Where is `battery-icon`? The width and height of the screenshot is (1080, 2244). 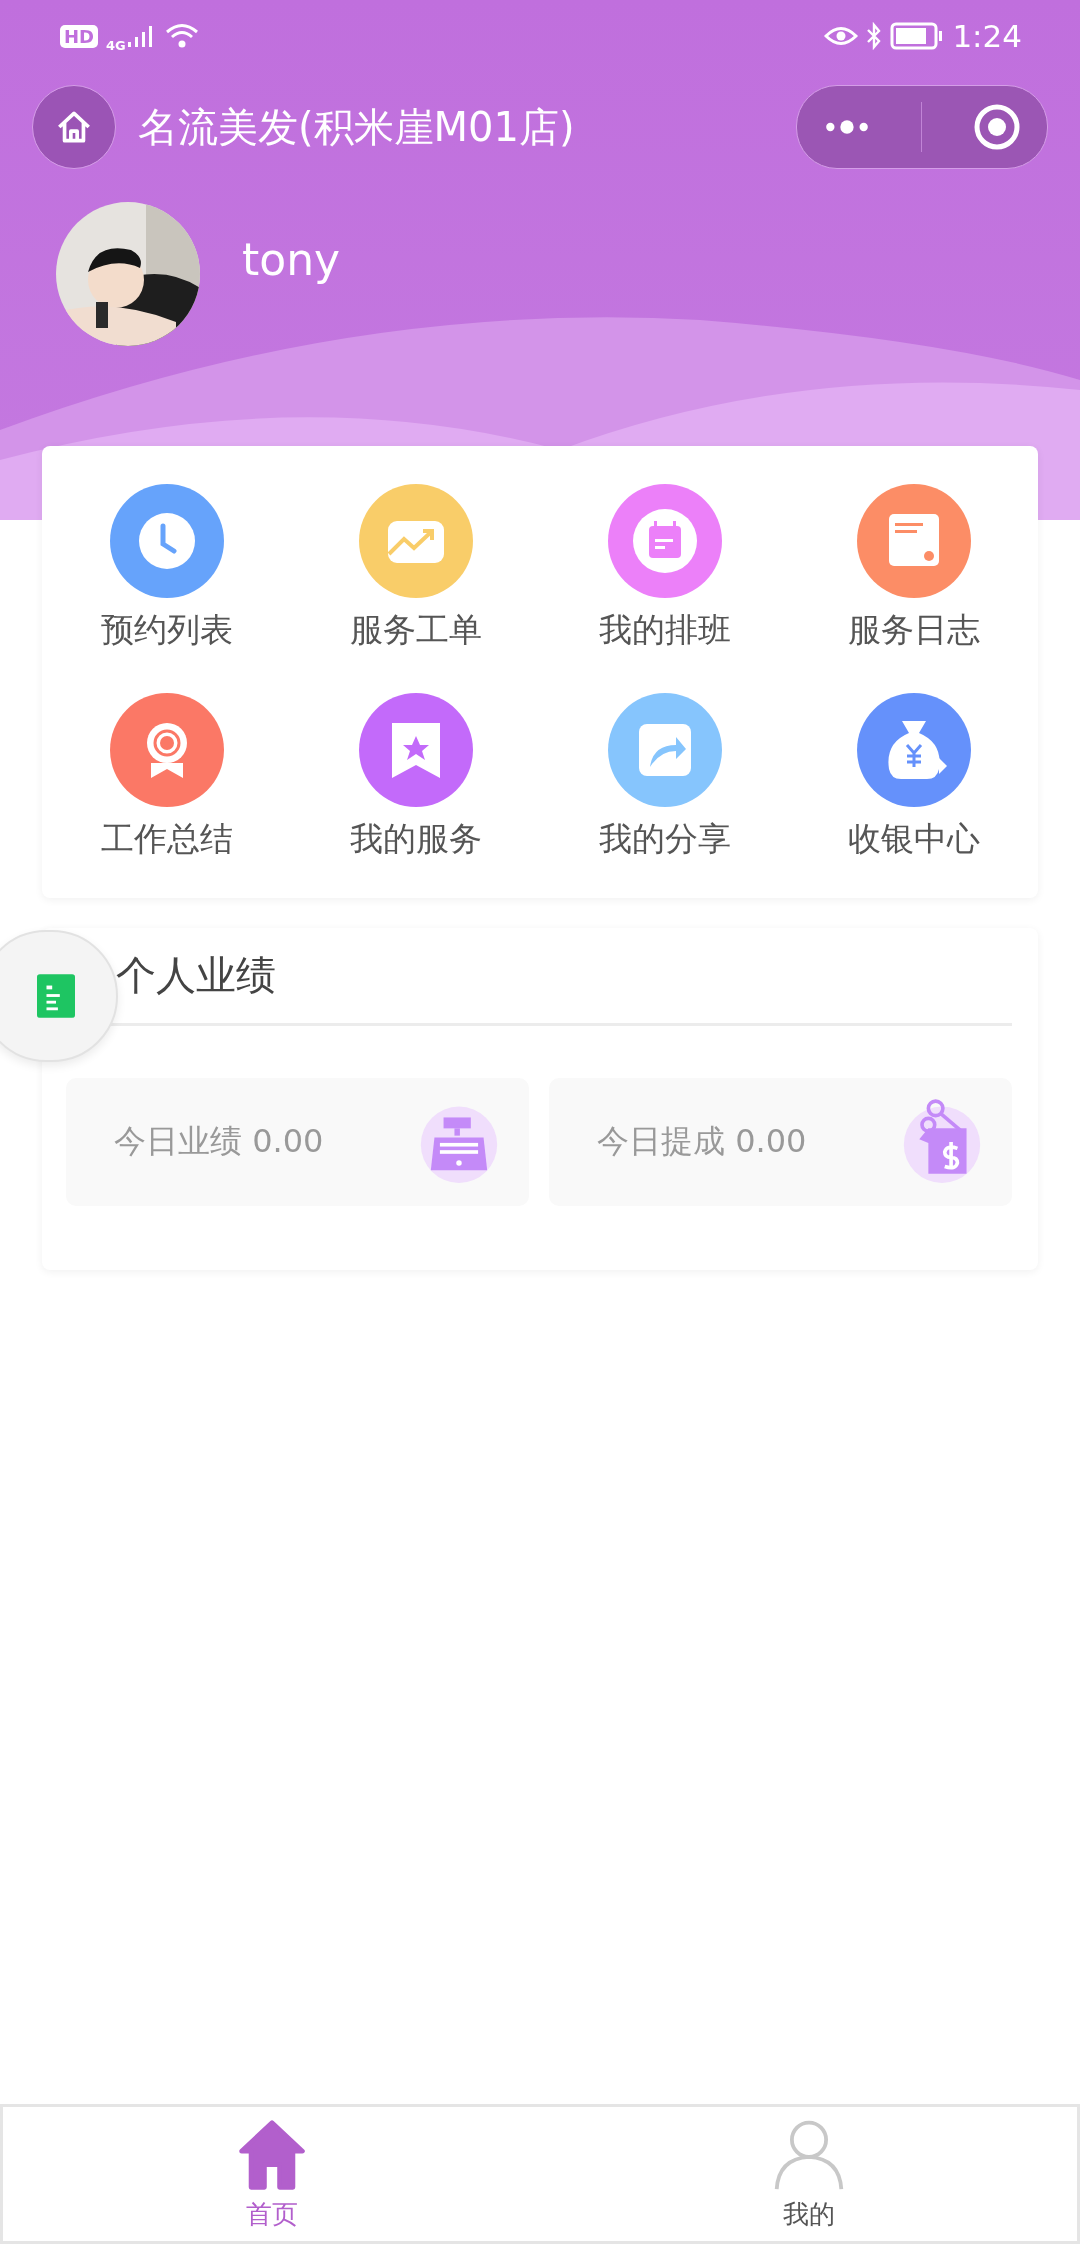 battery-icon is located at coordinates (917, 36).